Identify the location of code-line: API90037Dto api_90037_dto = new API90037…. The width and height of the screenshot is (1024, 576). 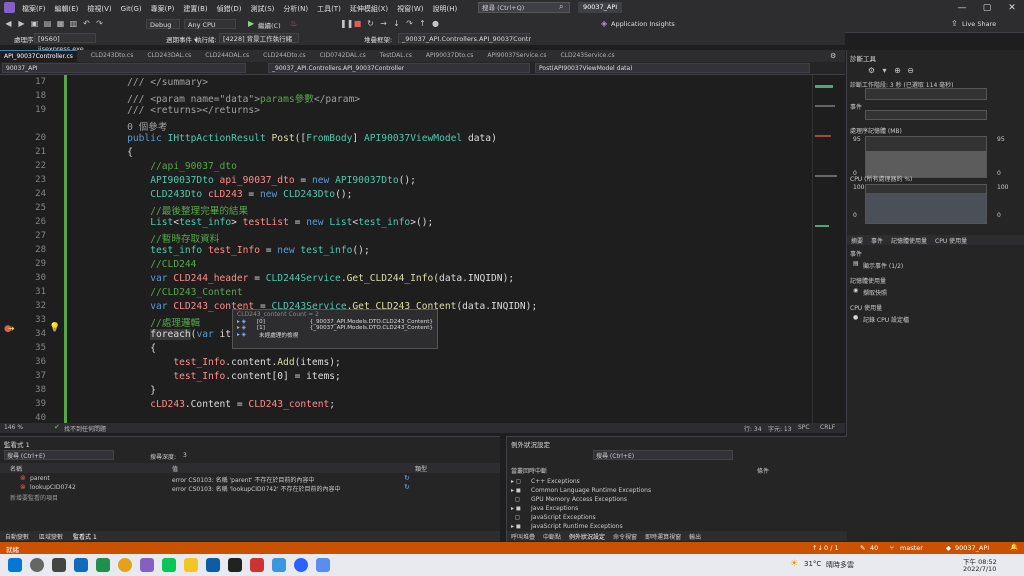
(260, 180).